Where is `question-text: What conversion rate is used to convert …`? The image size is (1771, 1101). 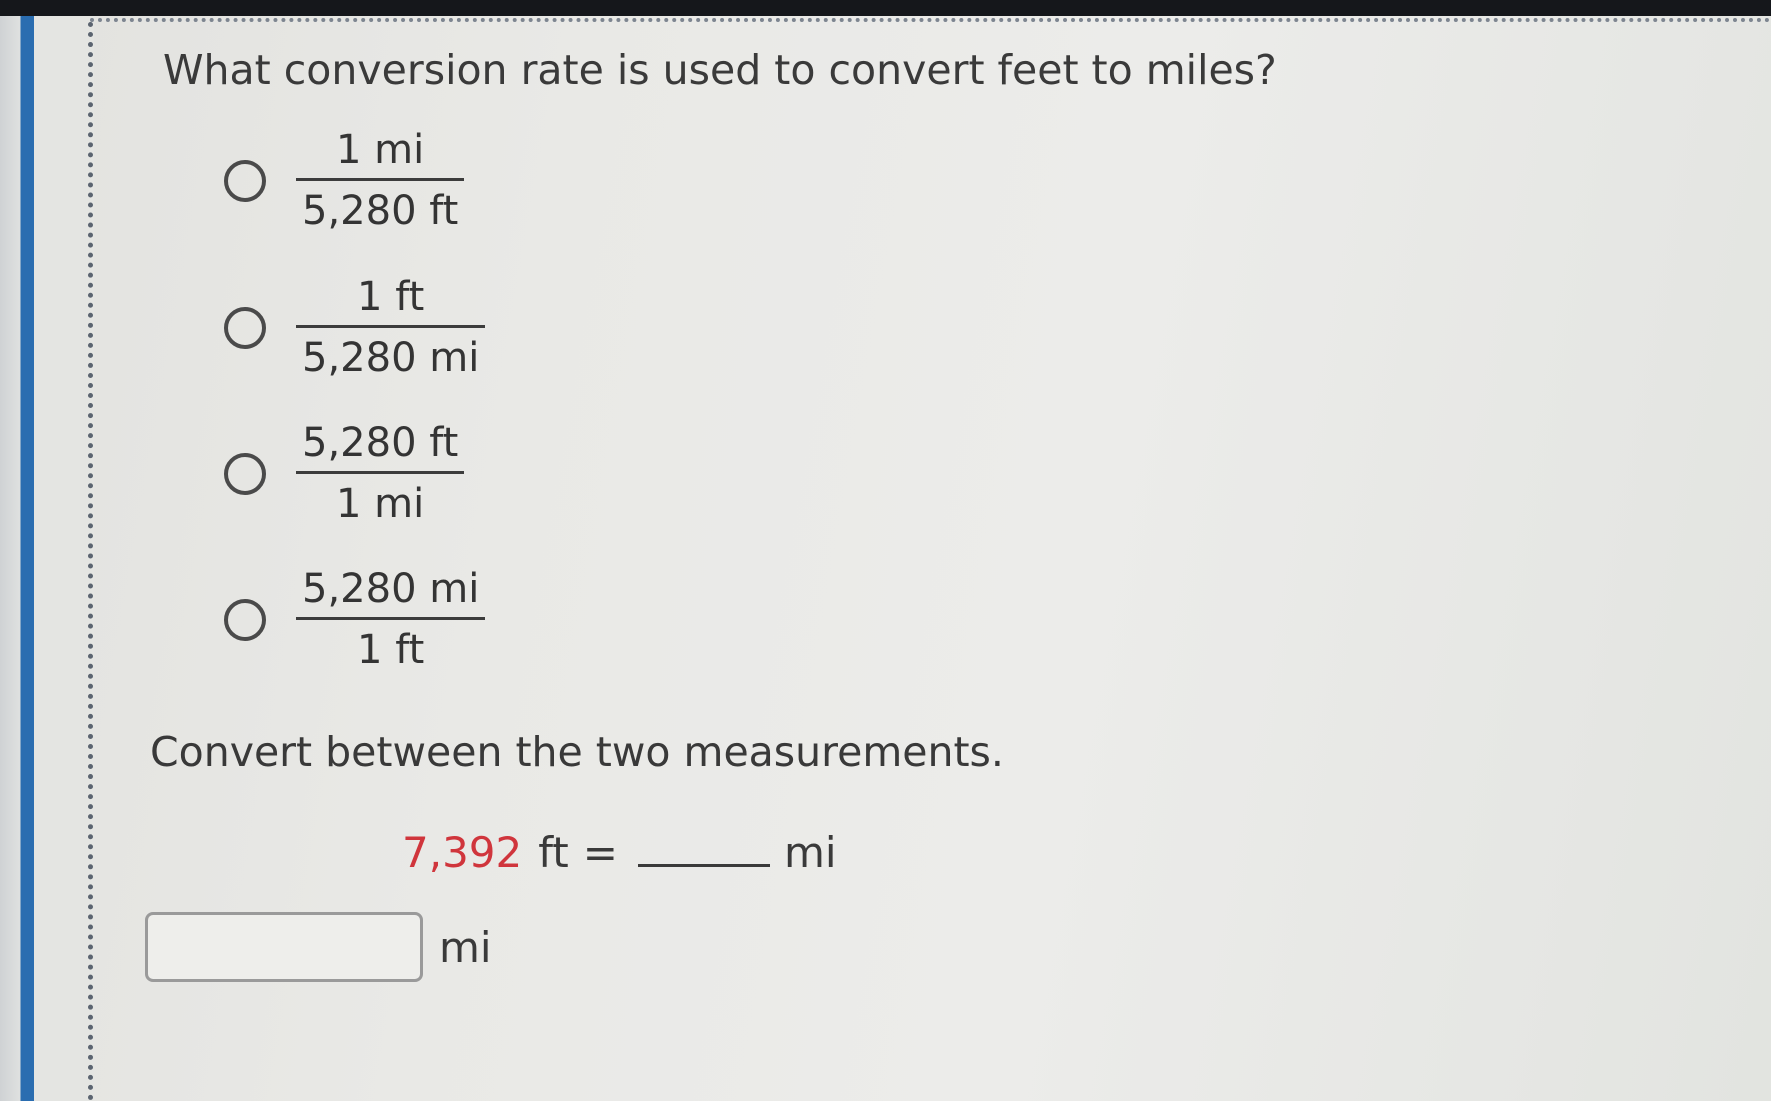
question-text: What conversion rate is used to convert … is located at coordinates (720, 70).